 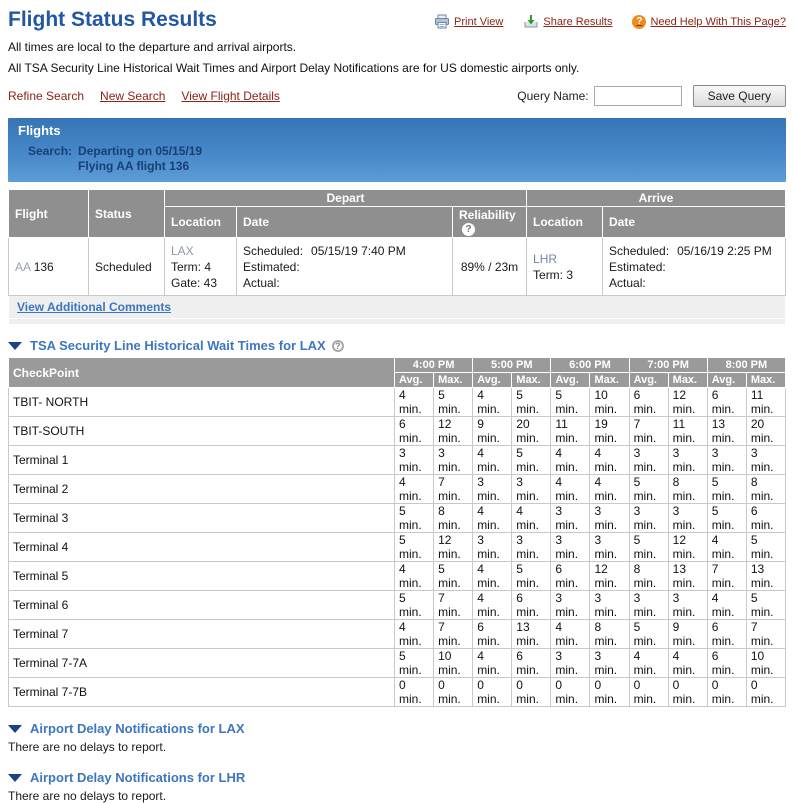 I want to click on need-help-link: ? Need Help With This Page?, so click(x=709, y=21).